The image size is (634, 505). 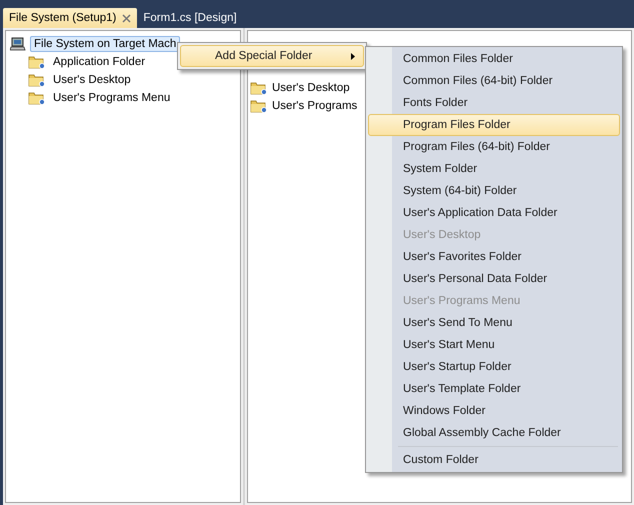 What do you see at coordinates (92, 80) in the screenshot?
I see `tree-item: User's Desktop` at bounding box center [92, 80].